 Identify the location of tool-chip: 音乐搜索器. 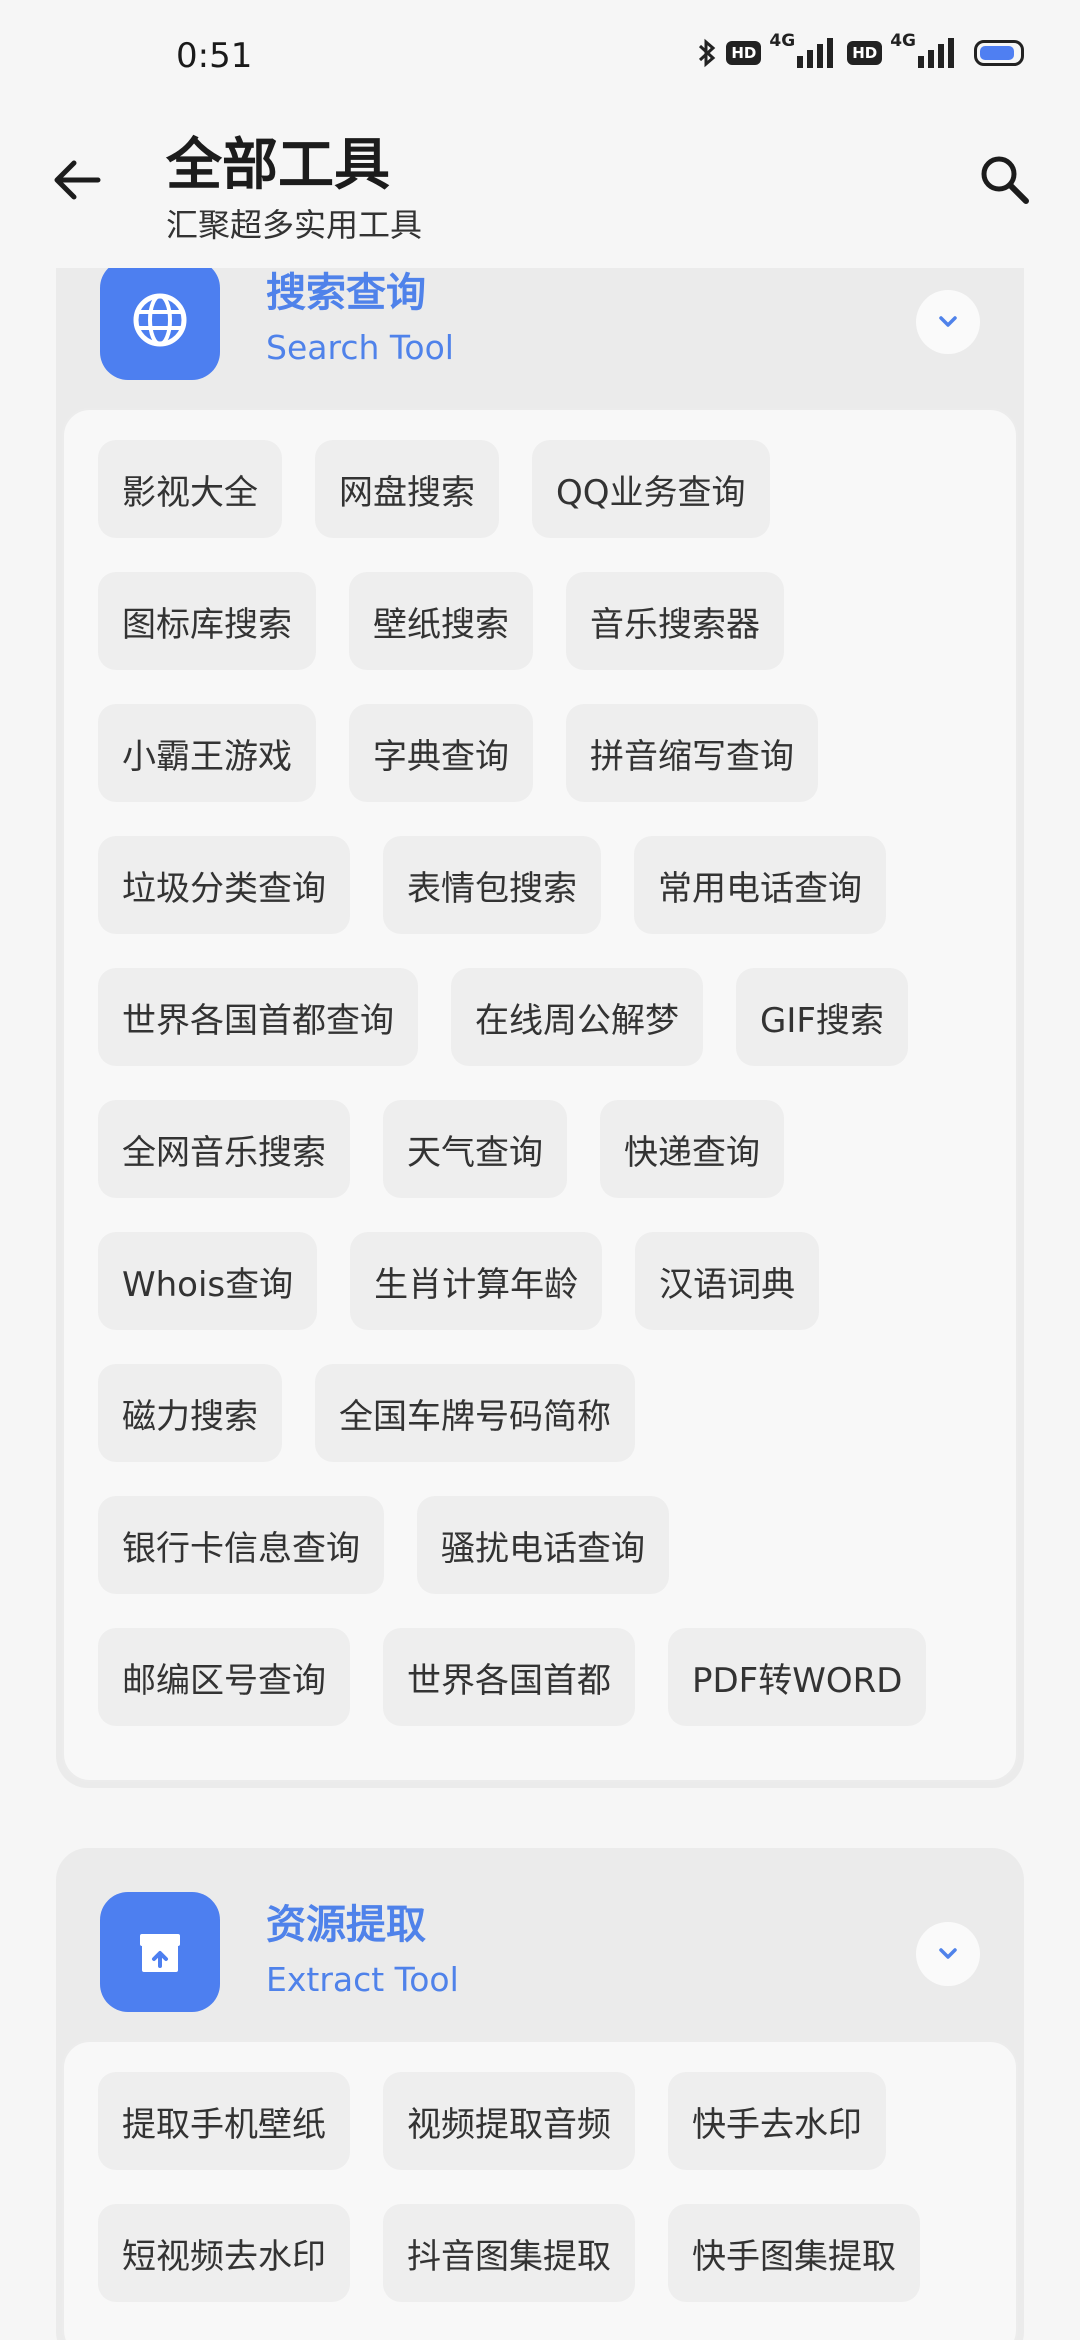
(675, 621).